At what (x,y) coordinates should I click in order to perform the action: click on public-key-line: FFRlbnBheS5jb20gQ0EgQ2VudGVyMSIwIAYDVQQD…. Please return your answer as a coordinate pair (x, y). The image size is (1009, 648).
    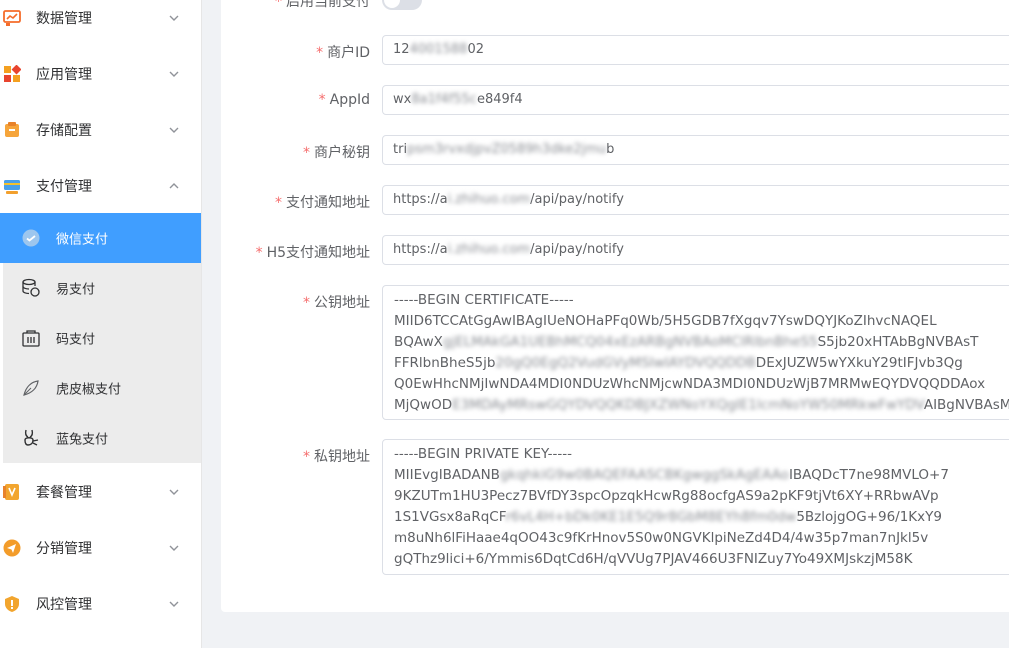
    Looking at the image, I should click on (678, 363).